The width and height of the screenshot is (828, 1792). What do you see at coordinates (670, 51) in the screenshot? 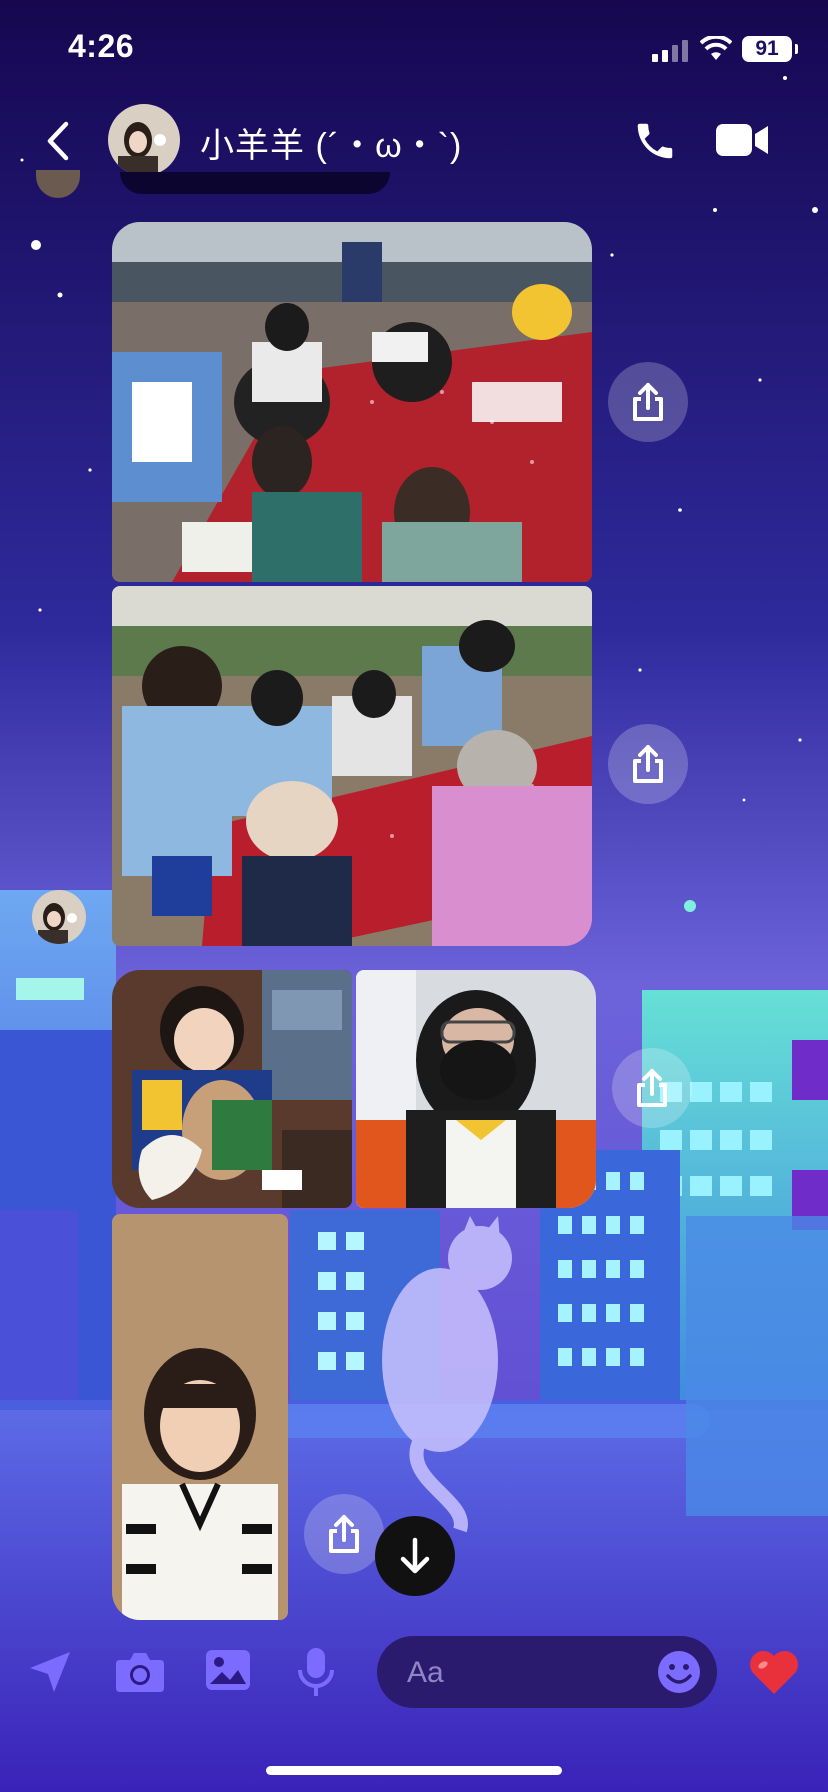
I see `signal-icon` at bounding box center [670, 51].